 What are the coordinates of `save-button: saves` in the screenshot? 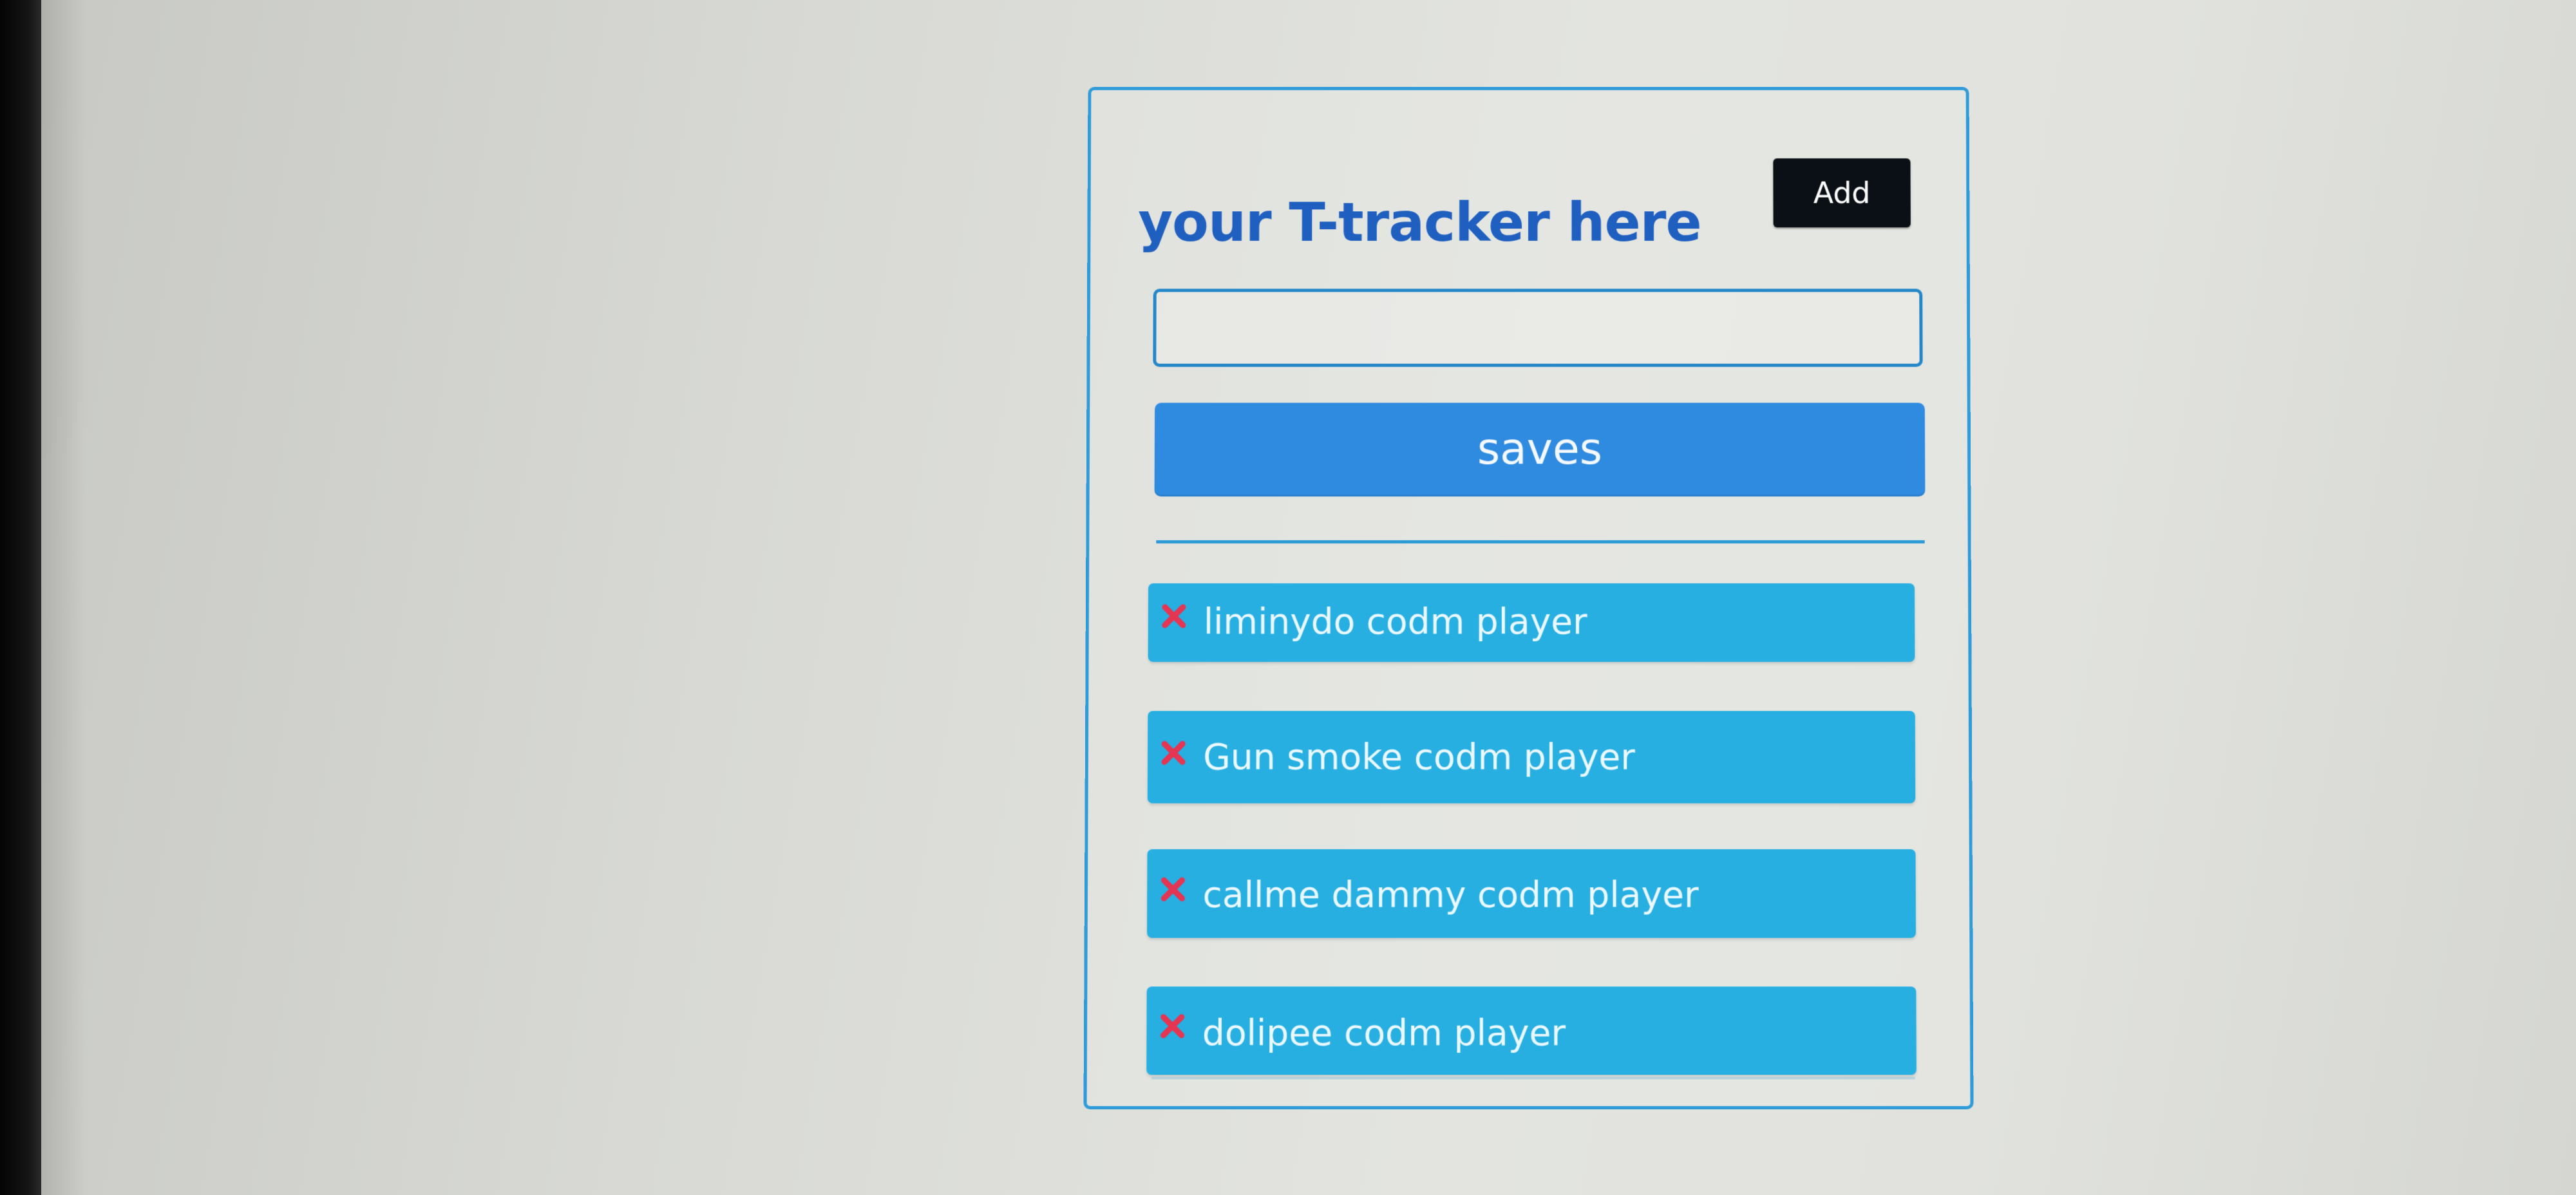 It's located at (1540, 449).